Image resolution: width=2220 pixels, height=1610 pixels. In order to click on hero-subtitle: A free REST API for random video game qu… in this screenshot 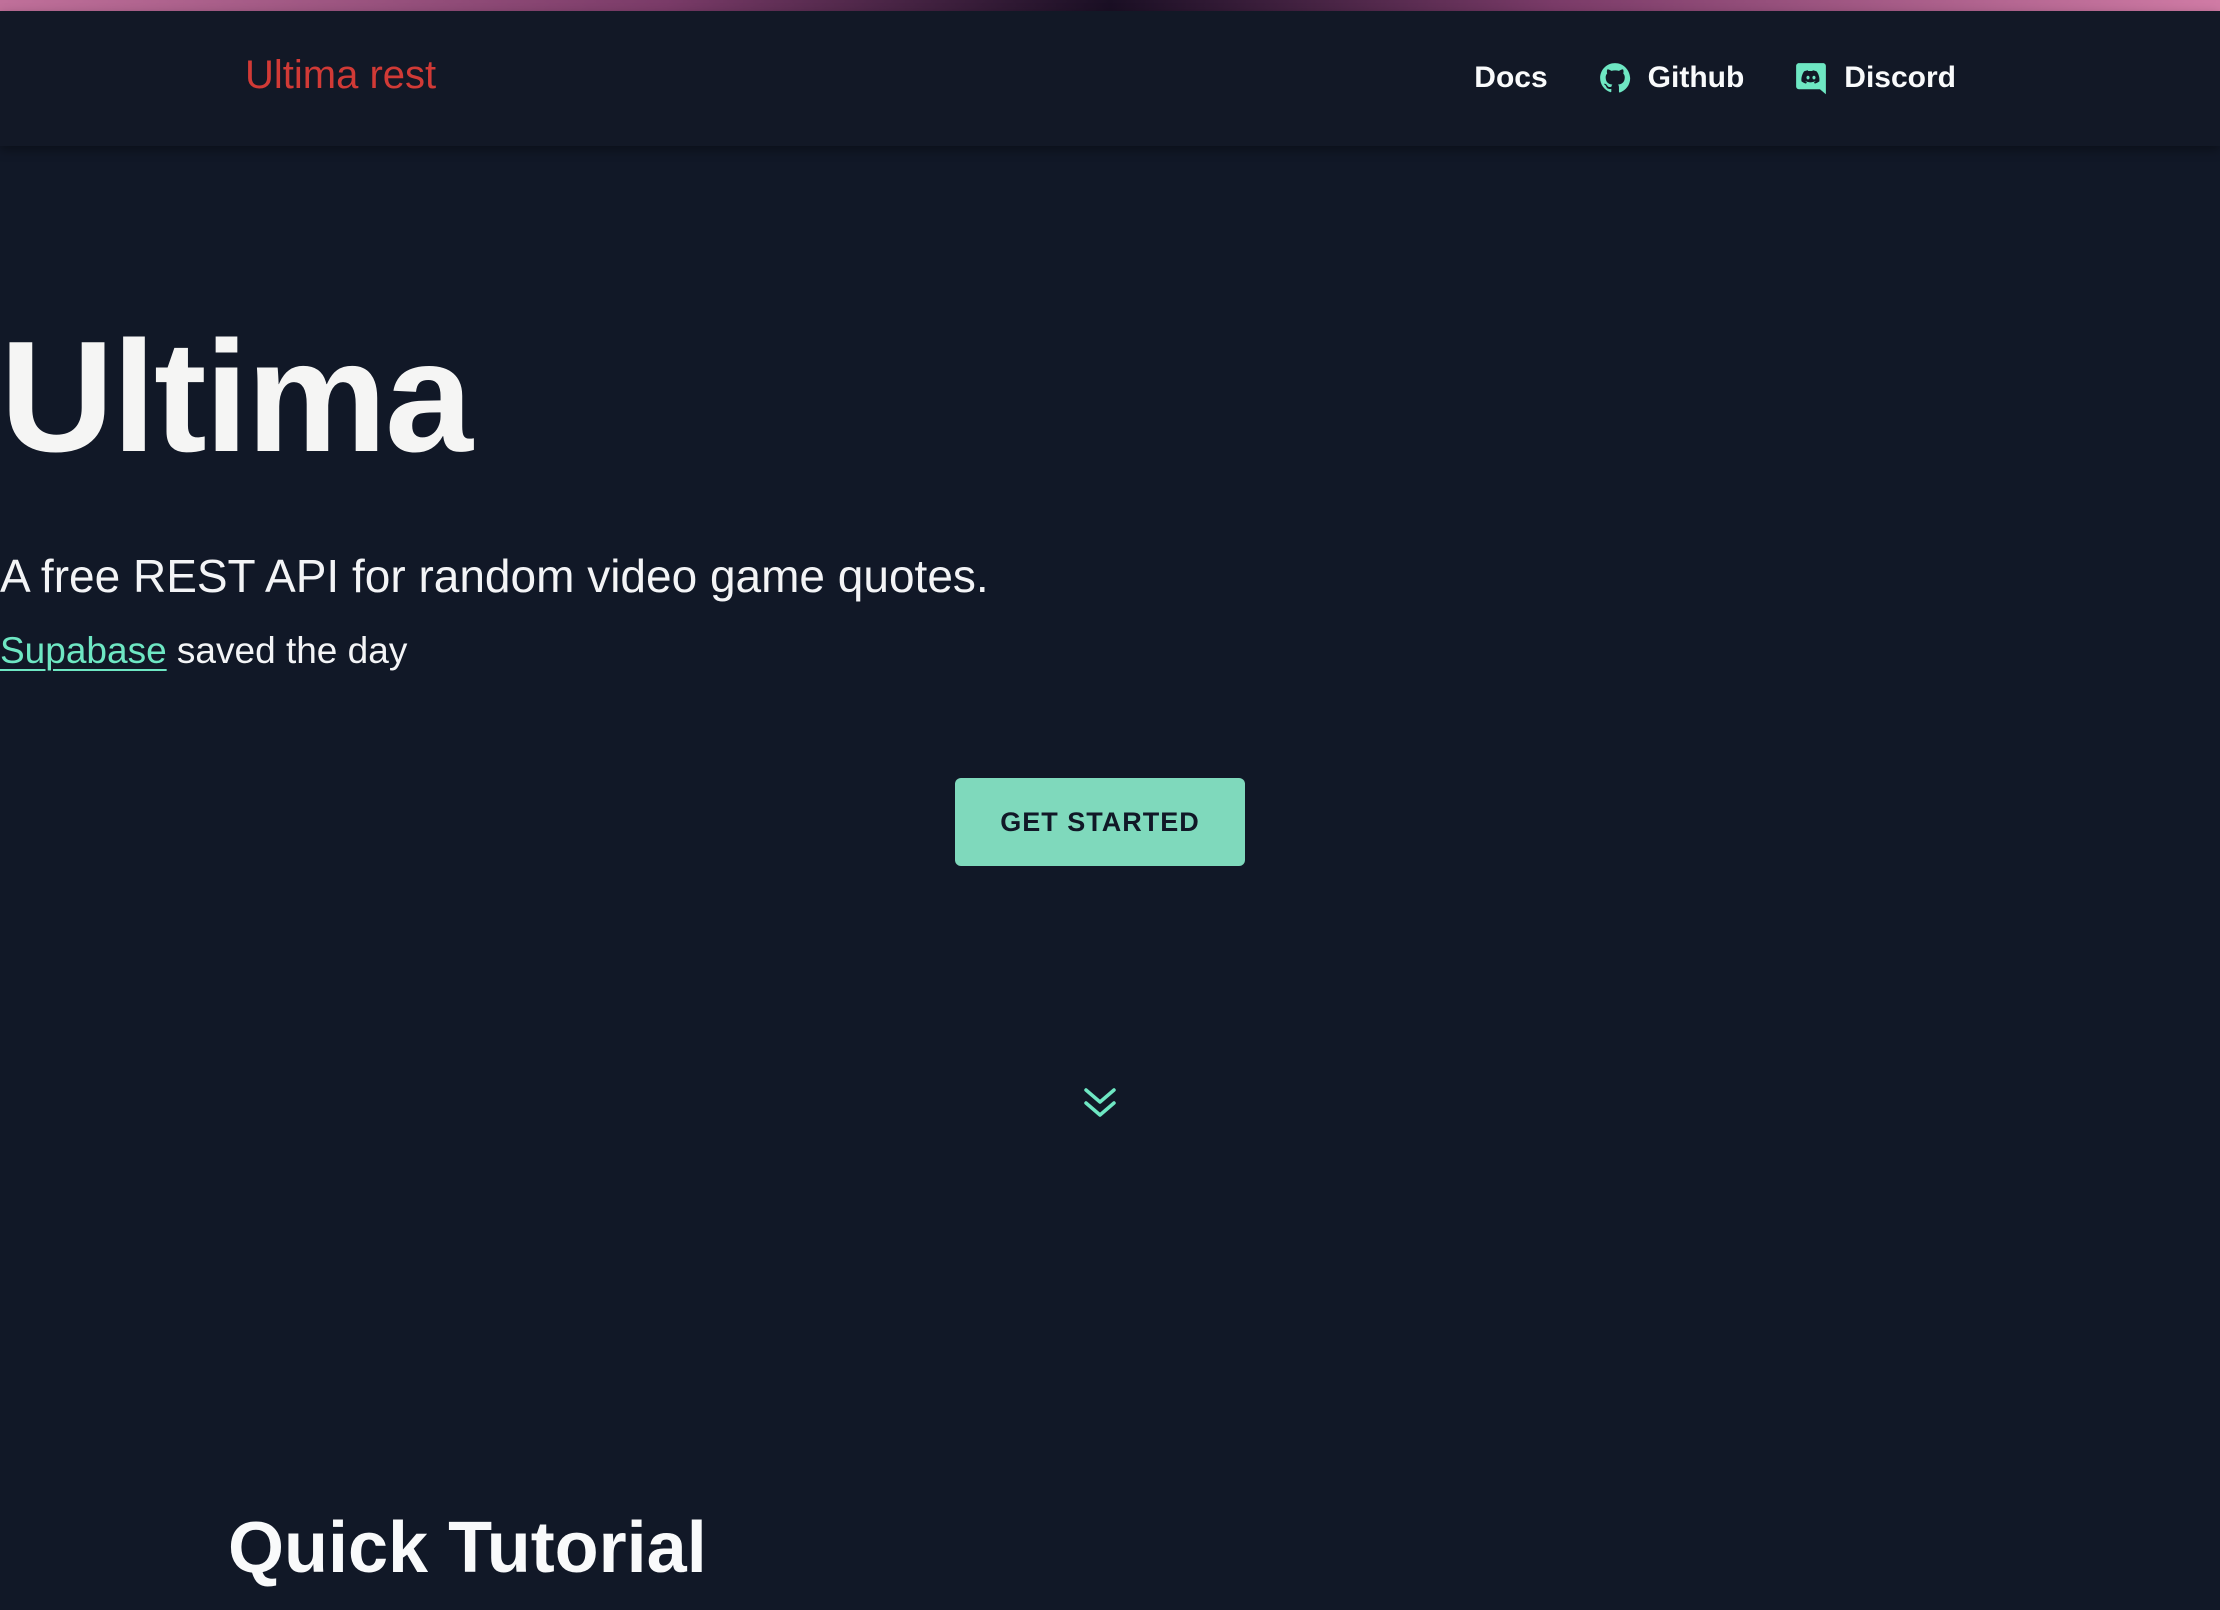, I will do `click(494, 576)`.